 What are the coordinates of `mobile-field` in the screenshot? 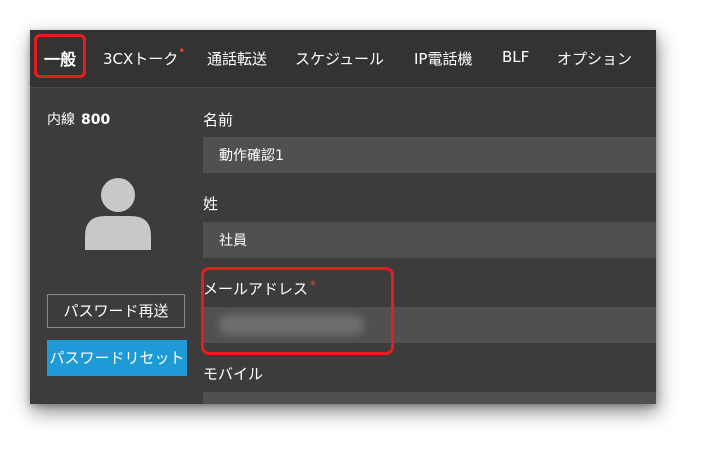 It's located at (429, 398).